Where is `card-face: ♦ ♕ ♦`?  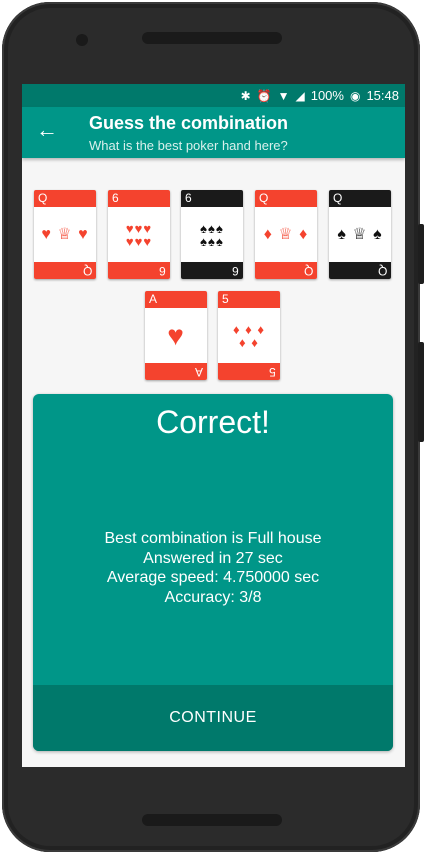 card-face: ♦ ♕ ♦ is located at coordinates (286, 234).